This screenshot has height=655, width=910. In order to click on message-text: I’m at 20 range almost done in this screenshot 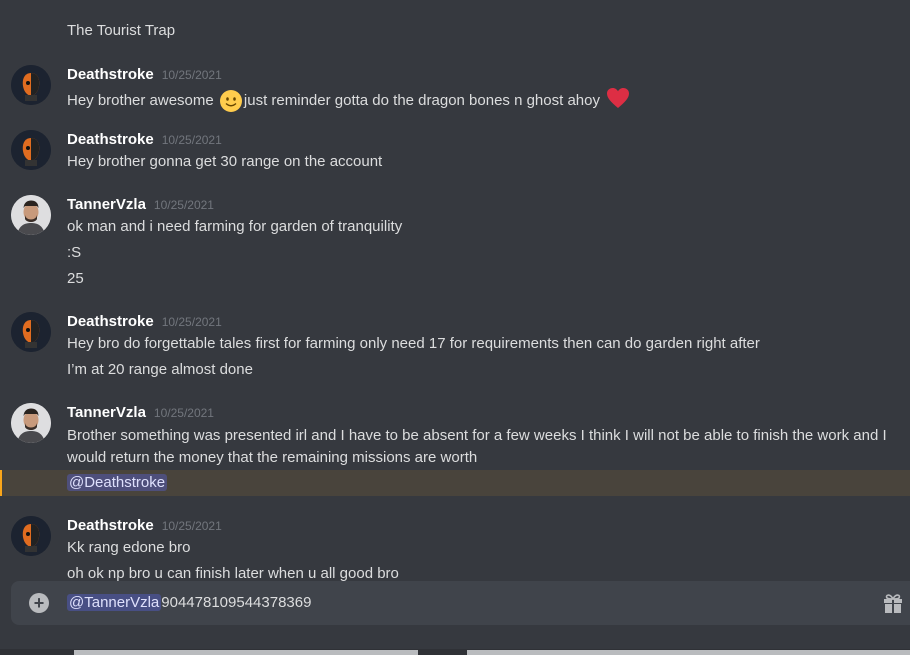, I will do `click(160, 369)`.